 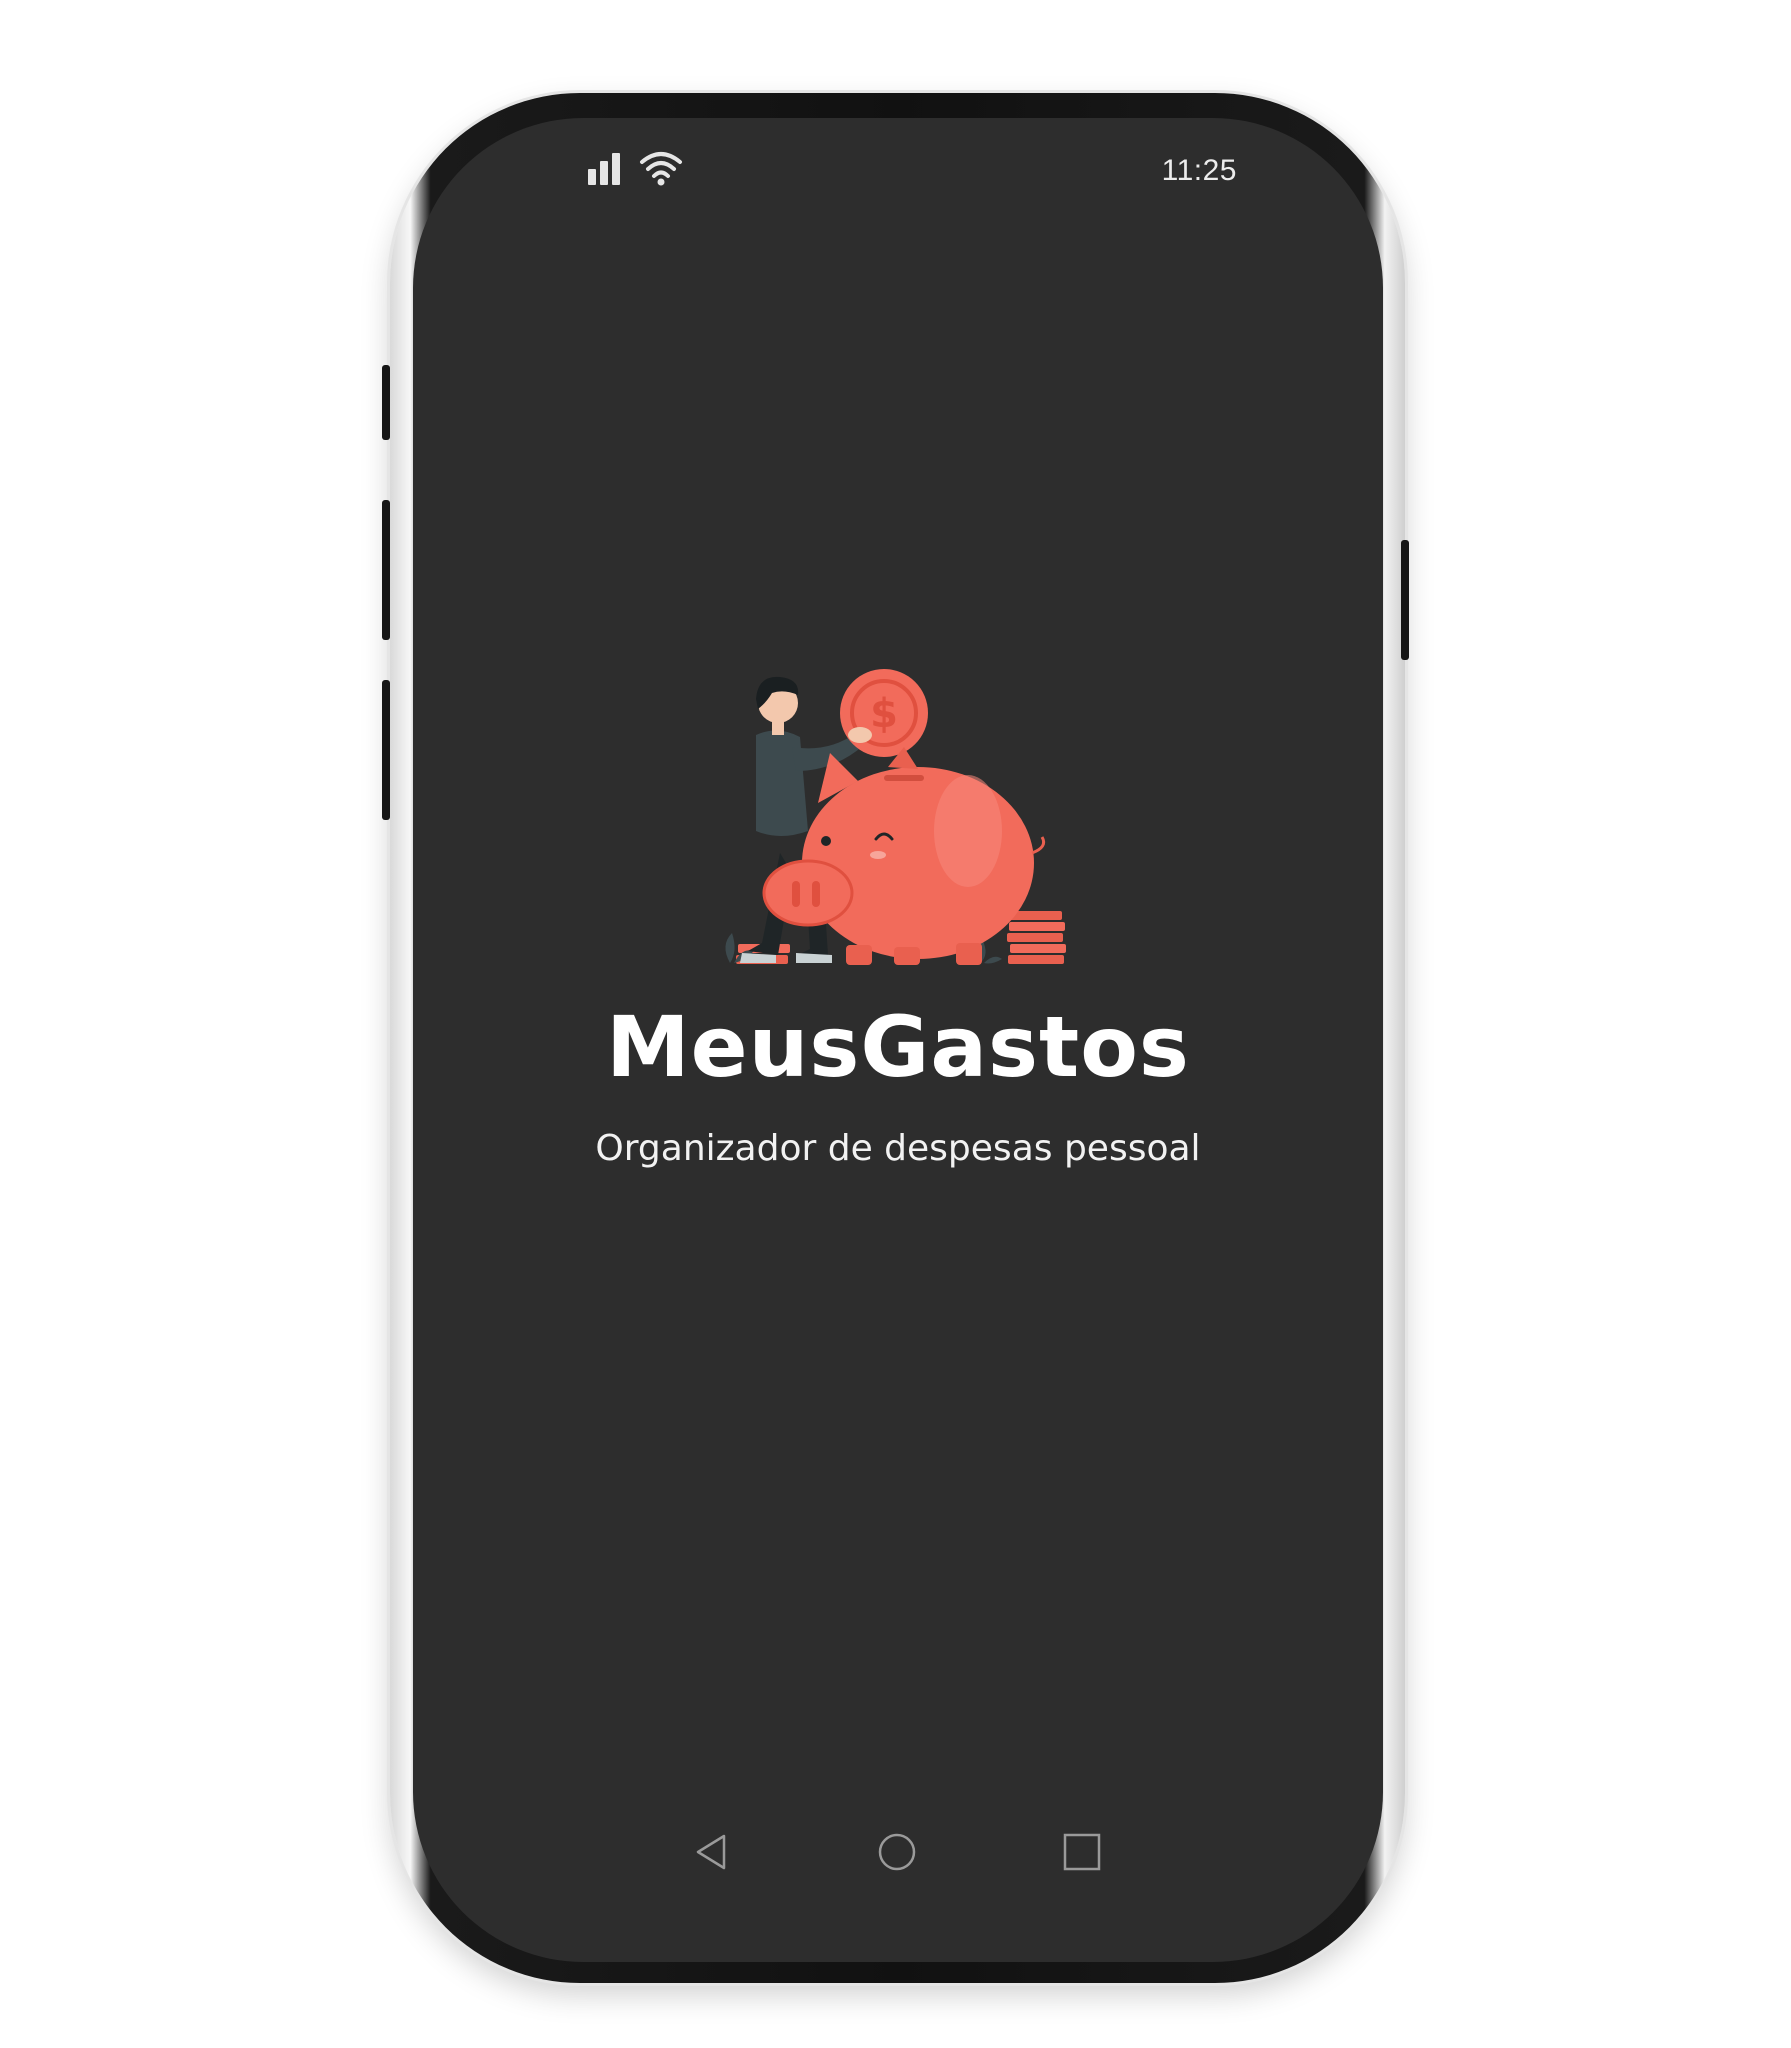 What do you see at coordinates (712, 1852) in the screenshot?
I see `back-icon` at bounding box center [712, 1852].